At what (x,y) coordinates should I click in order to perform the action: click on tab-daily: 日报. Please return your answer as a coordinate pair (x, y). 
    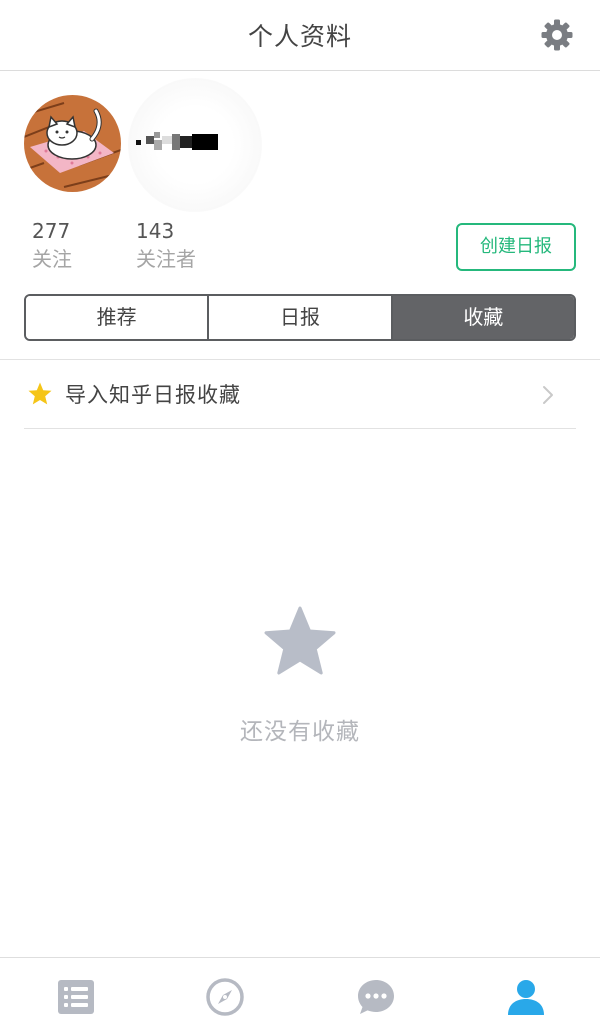
    Looking at the image, I should click on (299, 317).